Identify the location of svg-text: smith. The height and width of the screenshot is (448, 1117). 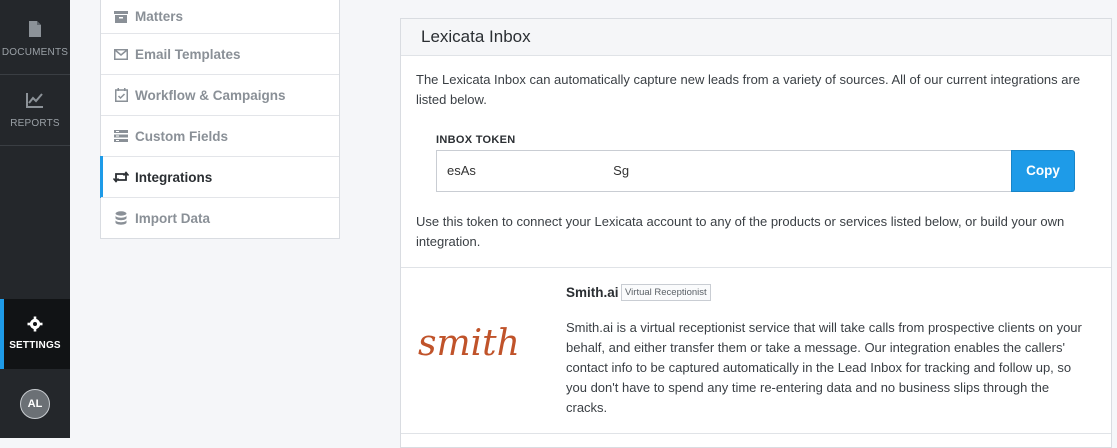
(469, 343).